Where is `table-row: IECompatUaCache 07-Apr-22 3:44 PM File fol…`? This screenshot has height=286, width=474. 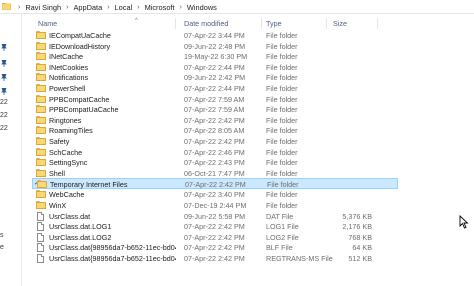
table-row: IECompatUaCache 07-Apr-22 3:44 PM File fol… is located at coordinates (216, 35).